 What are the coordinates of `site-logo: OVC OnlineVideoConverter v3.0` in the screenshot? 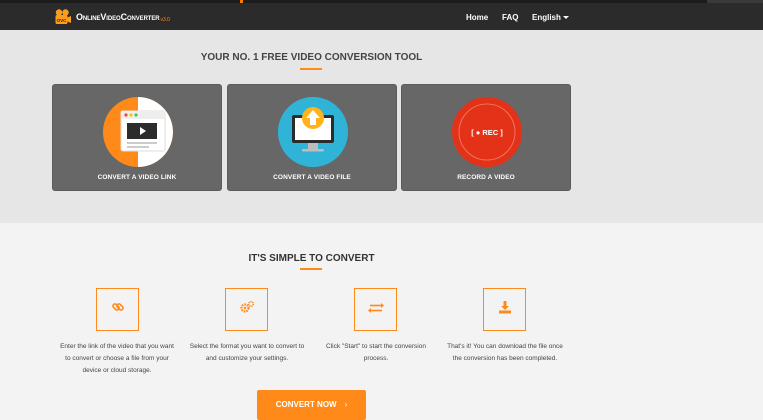 It's located at (112, 17).